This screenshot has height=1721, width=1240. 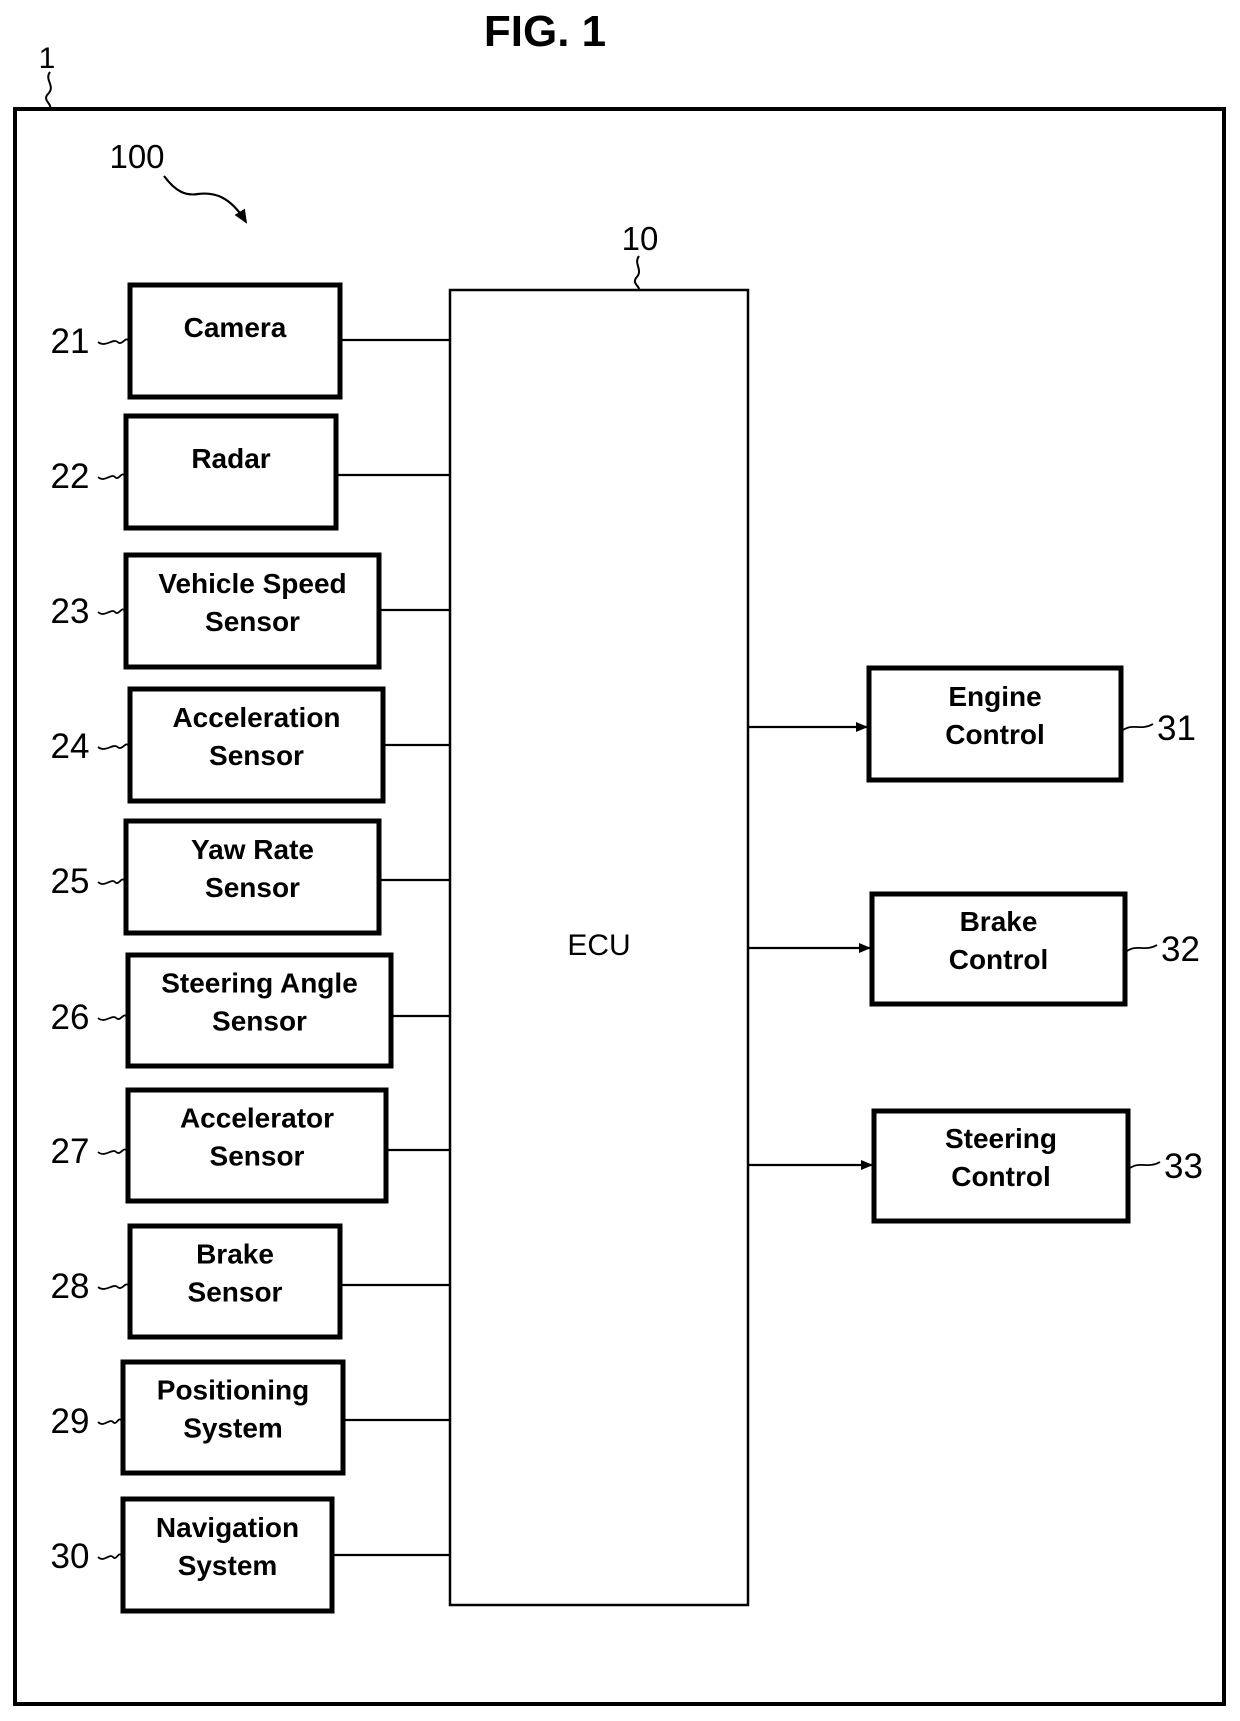 I want to click on input-block-steering-angle-sensor: Steering Angle Sensor 26, so click(x=250, y=1010).